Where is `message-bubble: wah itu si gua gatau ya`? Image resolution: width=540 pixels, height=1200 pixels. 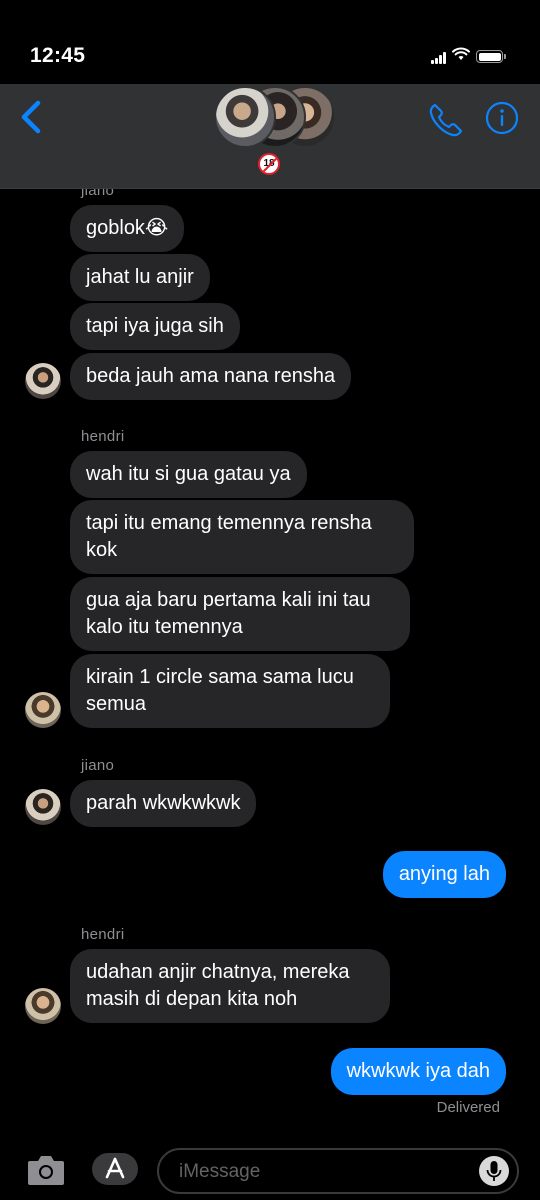
message-bubble: wah itu si gua gatau ya is located at coordinates (188, 474).